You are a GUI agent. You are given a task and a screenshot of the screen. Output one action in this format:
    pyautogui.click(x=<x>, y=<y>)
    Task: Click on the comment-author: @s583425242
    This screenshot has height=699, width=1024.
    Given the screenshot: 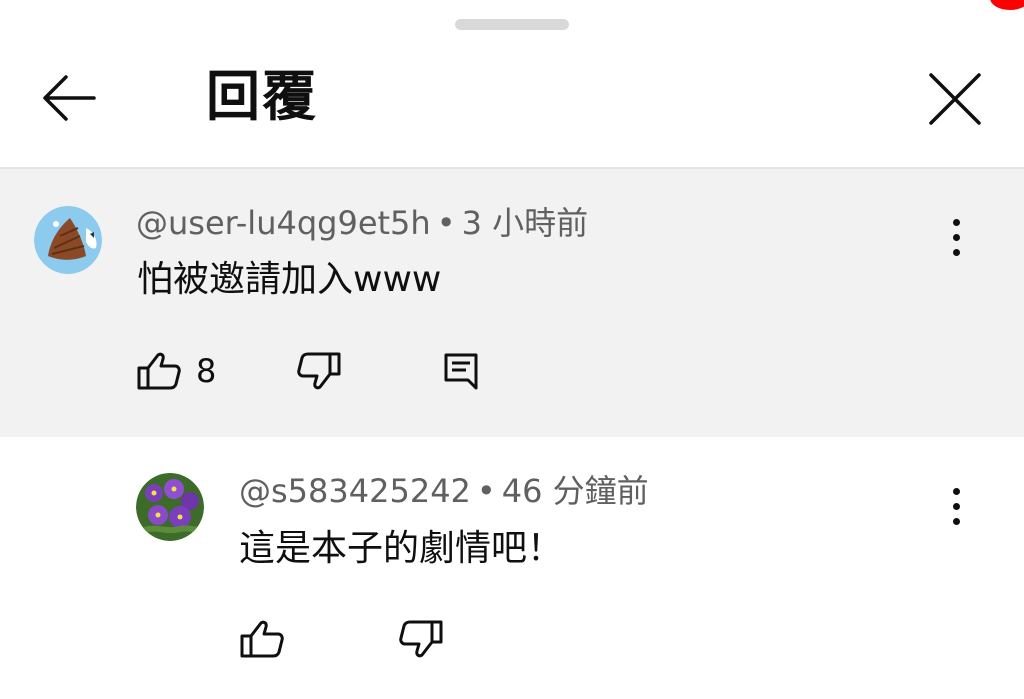 What is the action you would take?
    pyautogui.click(x=355, y=491)
    